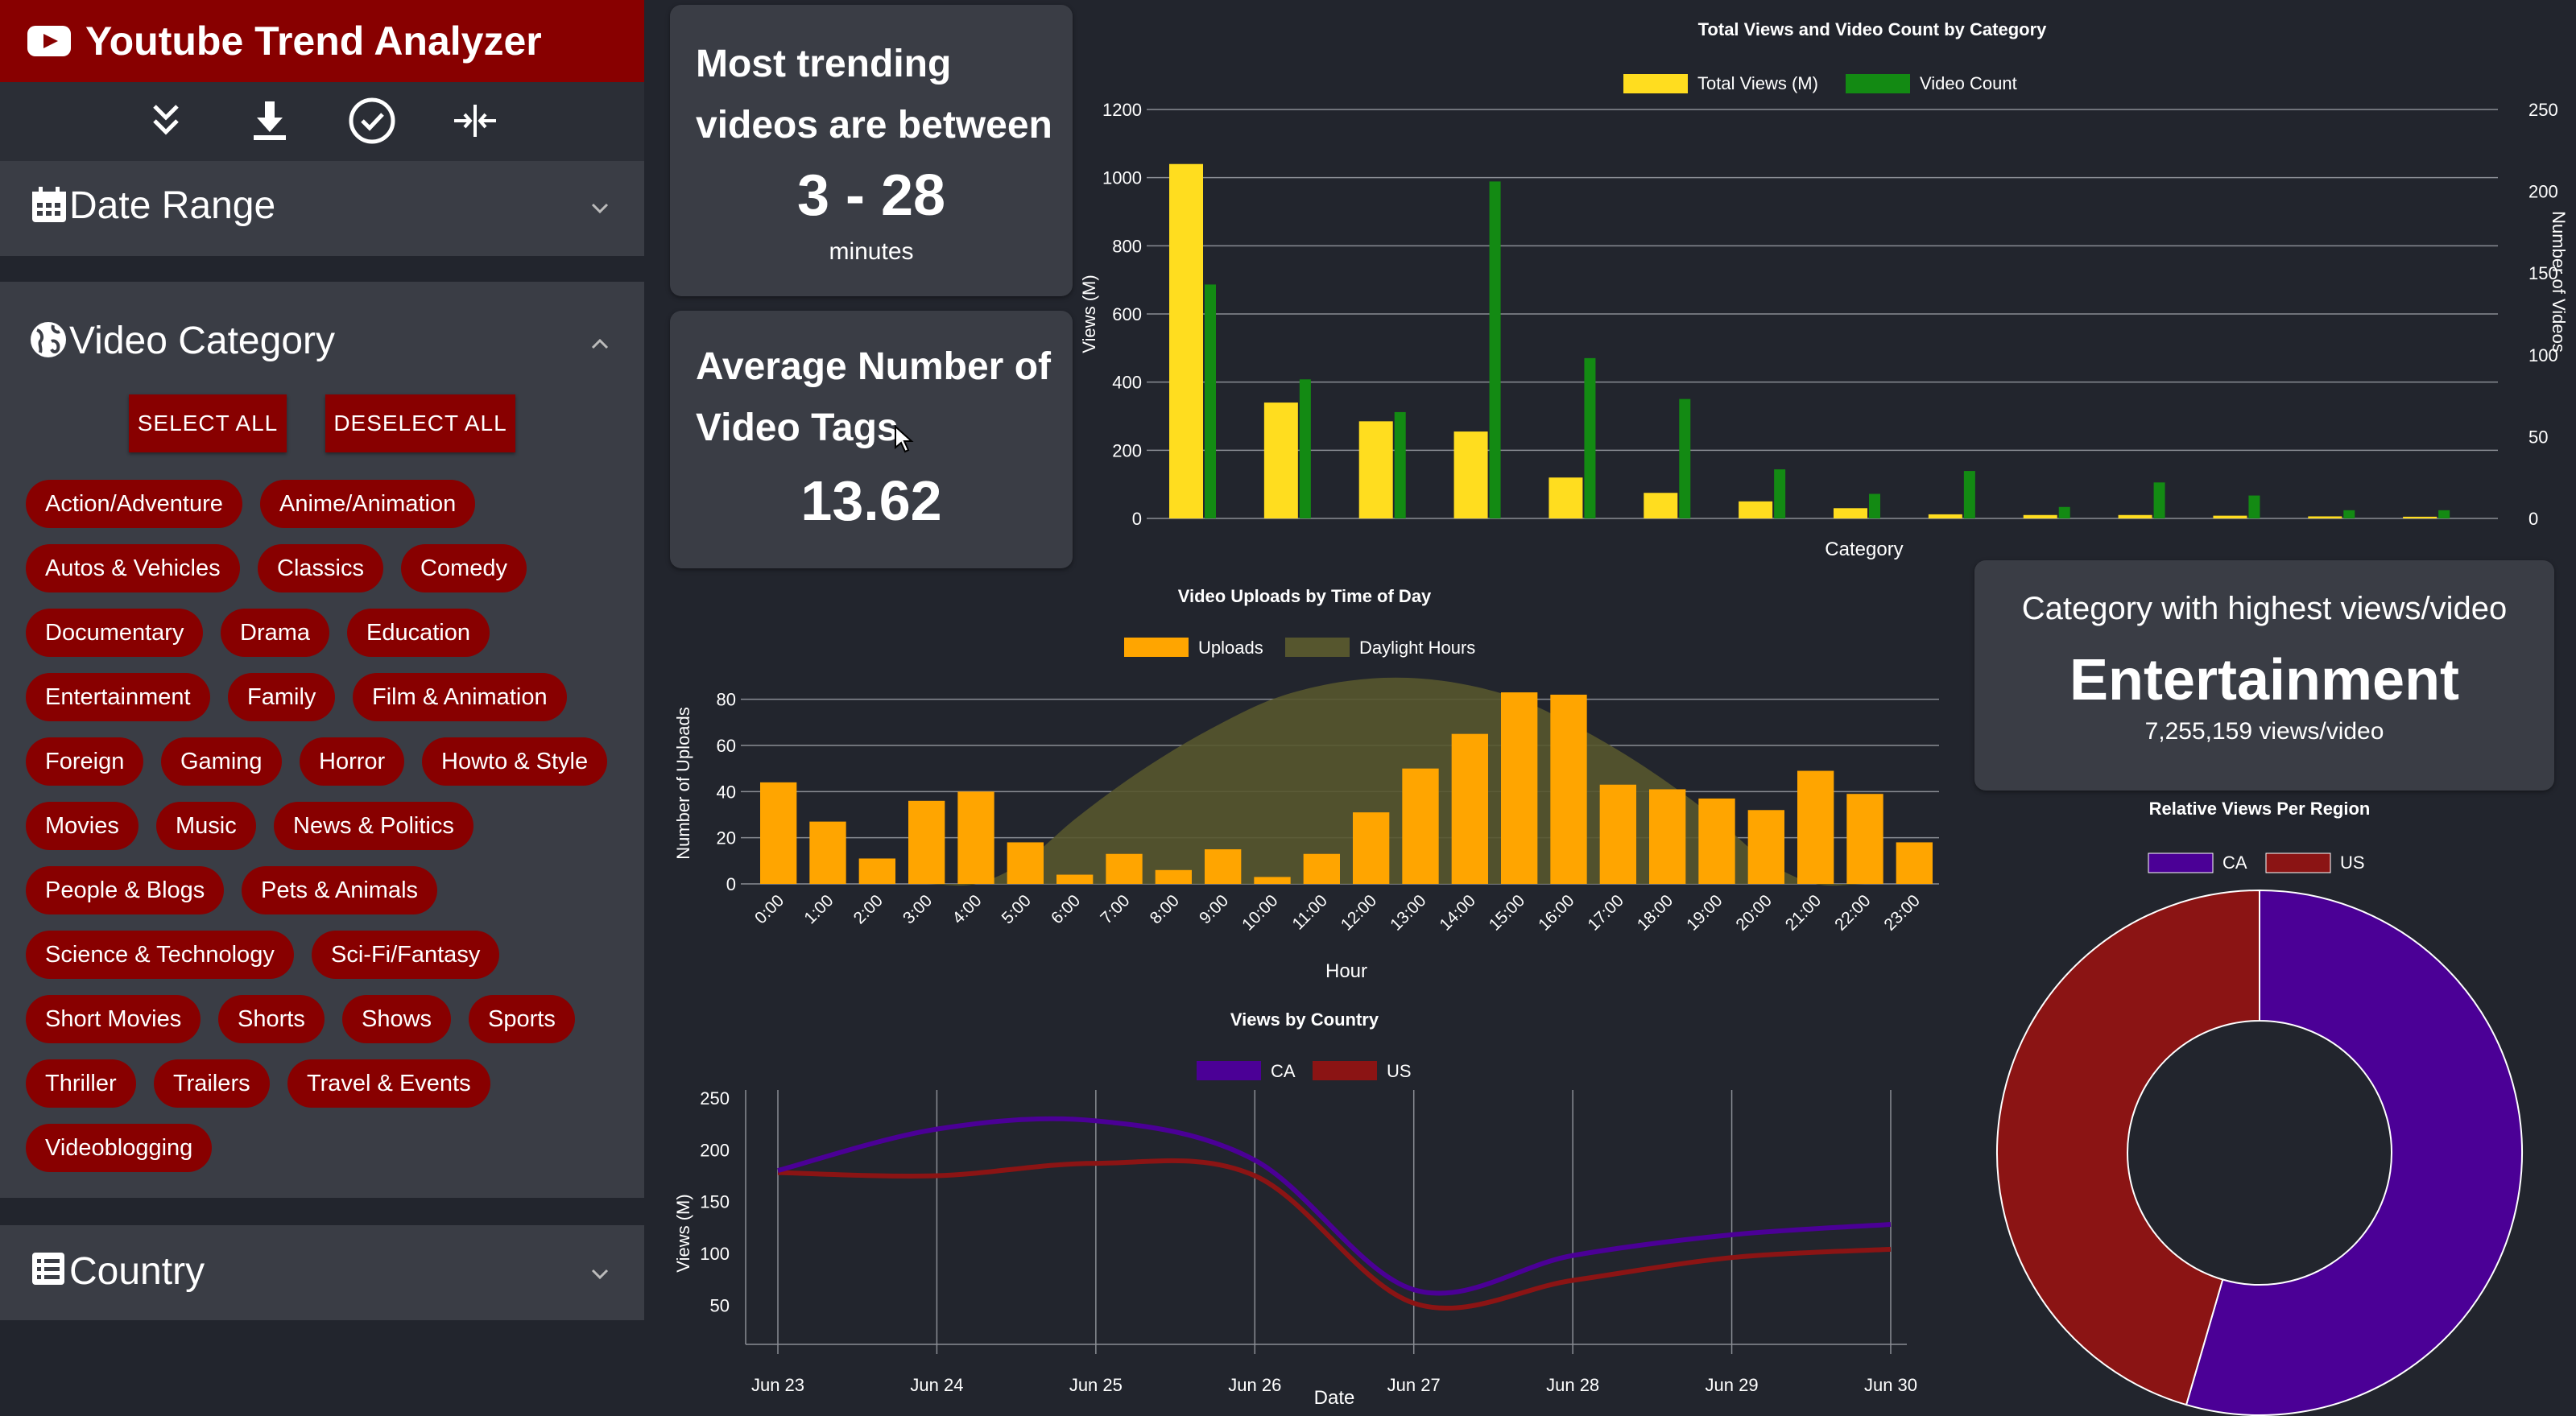 This screenshot has height=1416, width=2576. What do you see at coordinates (1969, 83) in the screenshot?
I see `legend-label: Video Count` at bounding box center [1969, 83].